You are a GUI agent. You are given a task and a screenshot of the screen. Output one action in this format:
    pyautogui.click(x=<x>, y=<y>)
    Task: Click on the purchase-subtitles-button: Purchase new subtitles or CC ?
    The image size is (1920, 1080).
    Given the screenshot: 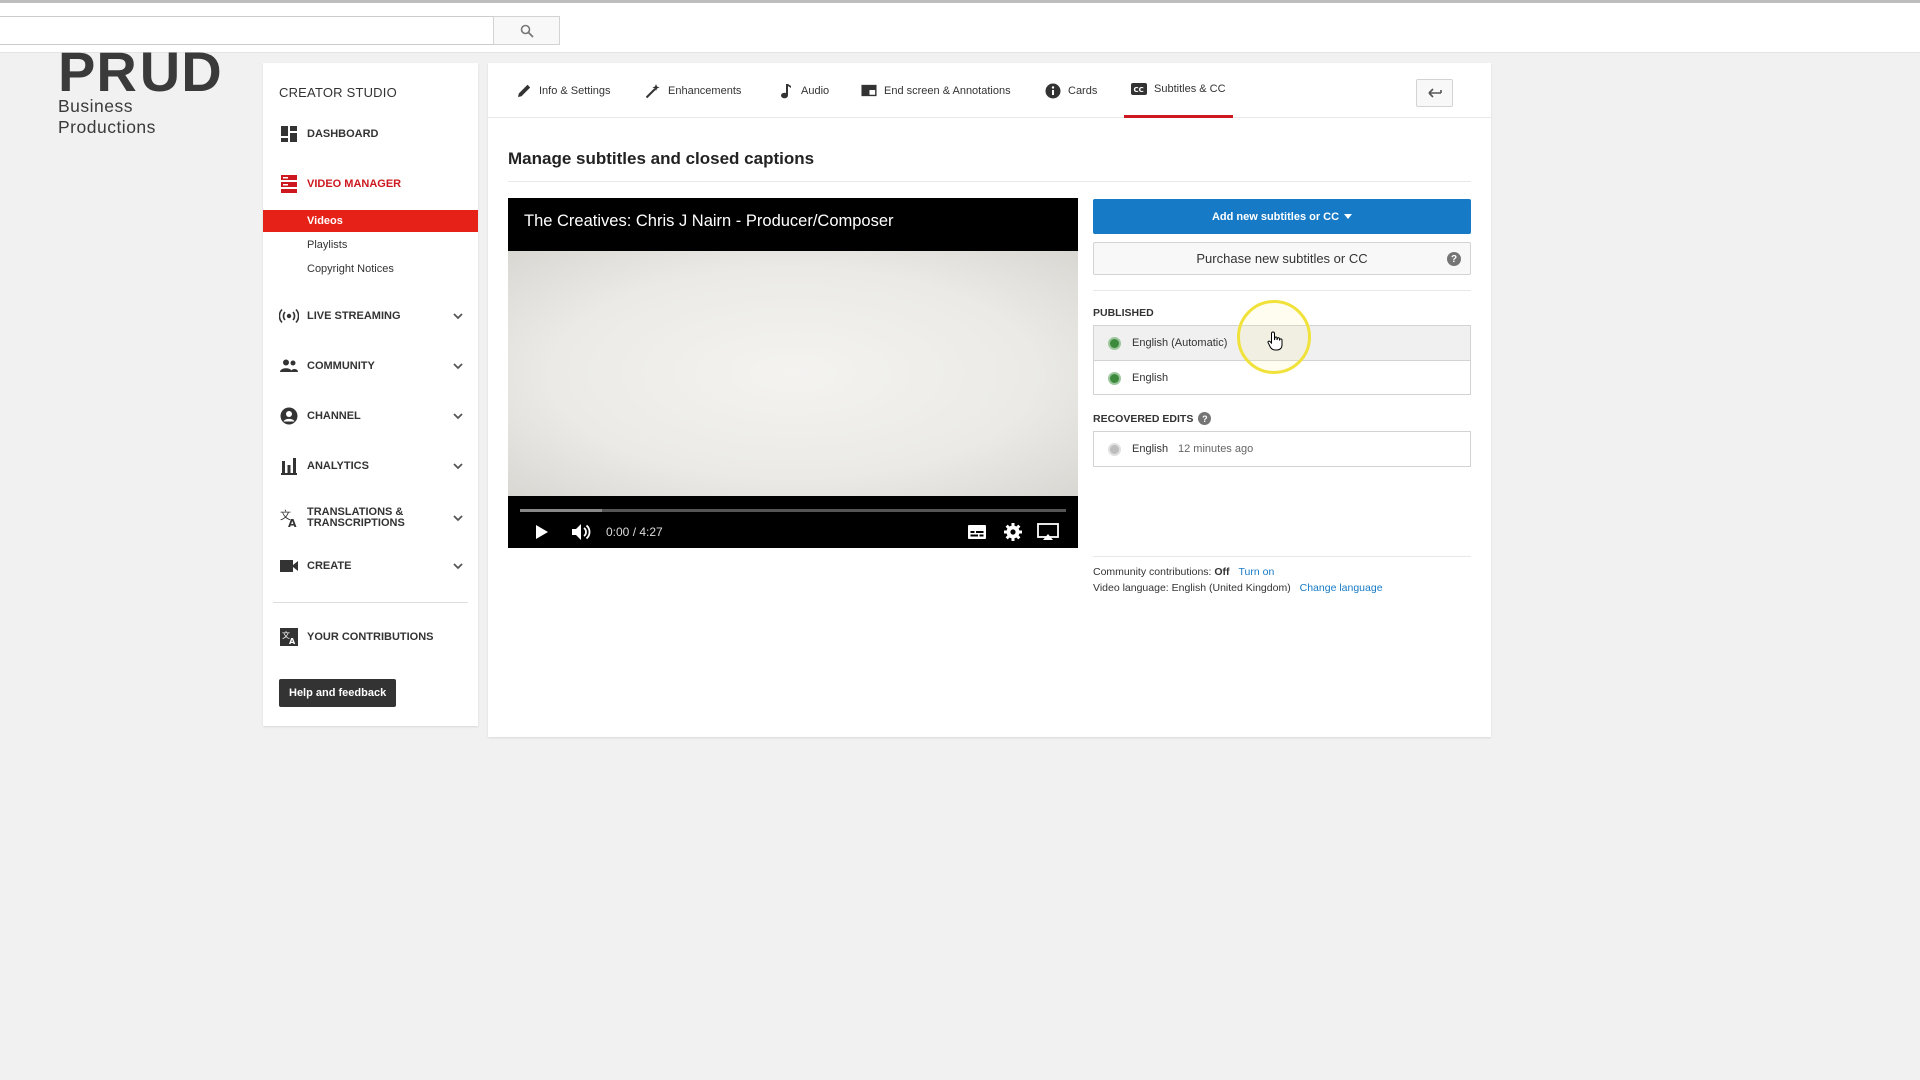 What is the action you would take?
    pyautogui.click(x=1282, y=258)
    